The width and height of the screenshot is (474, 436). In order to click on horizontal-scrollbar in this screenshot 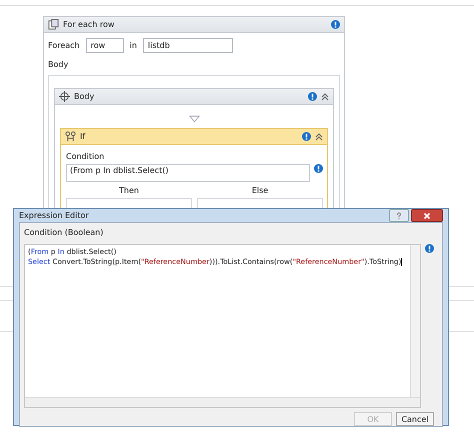, I will do `click(222, 402)`.